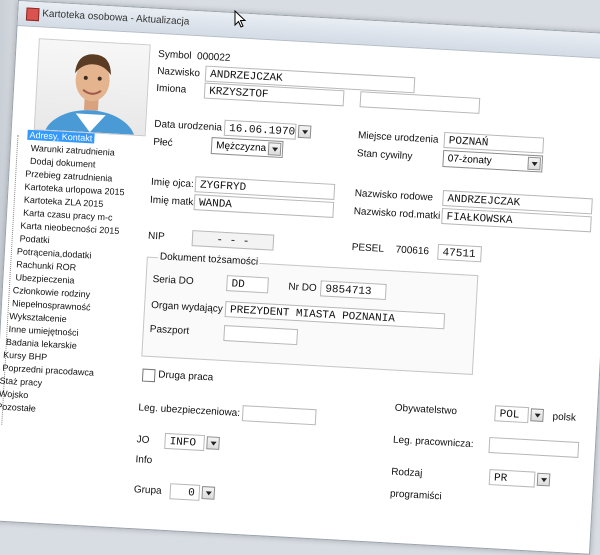  What do you see at coordinates (469, 160) in the screenshot?
I see `stan-cywilny-value: 07-żonaty` at bounding box center [469, 160].